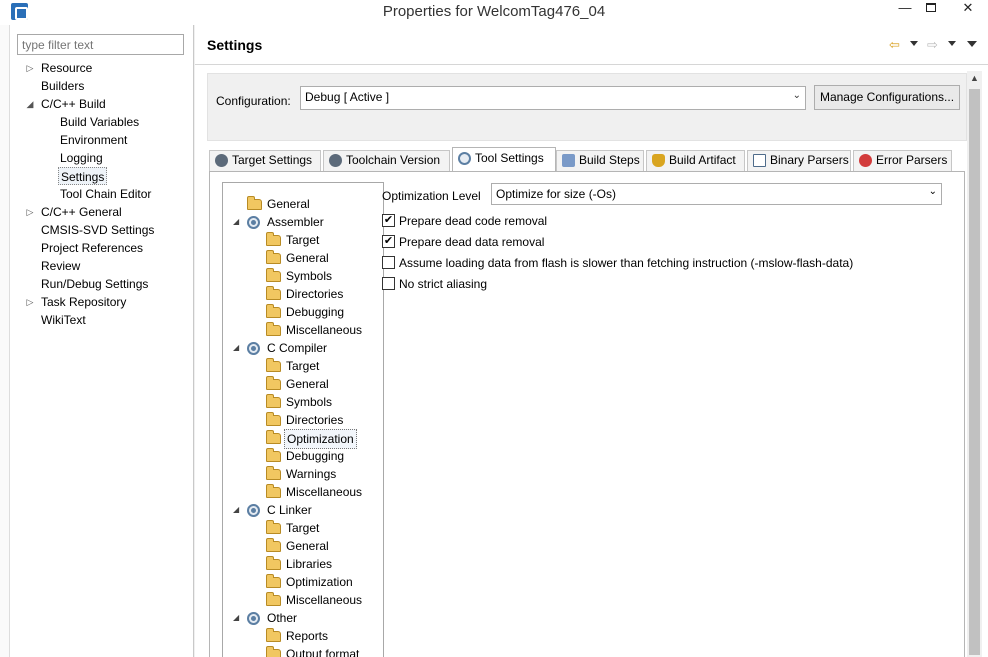 This screenshot has width=988, height=657. I want to click on nav-item-tool-chain-editor: Tool Chain Editor, so click(105, 194).